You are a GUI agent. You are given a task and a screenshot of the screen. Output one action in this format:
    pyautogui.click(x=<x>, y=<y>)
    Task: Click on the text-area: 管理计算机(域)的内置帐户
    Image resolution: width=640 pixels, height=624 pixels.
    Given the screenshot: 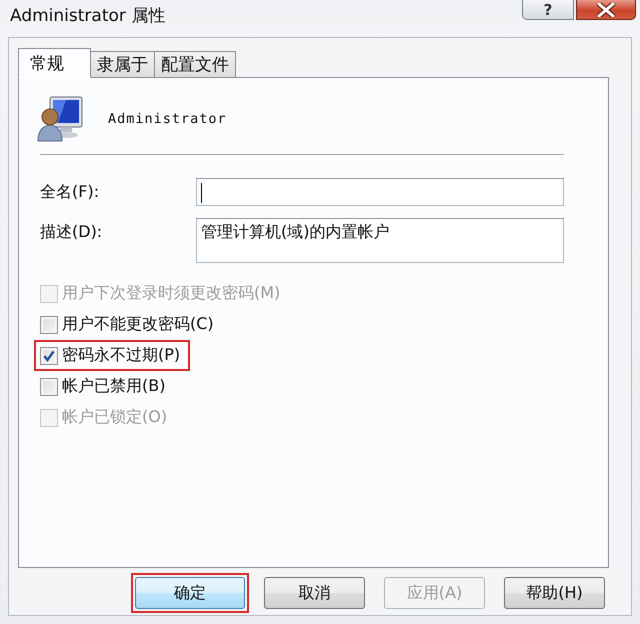 What is the action you would take?
    pyautogui.click(x=380, y=240)
    